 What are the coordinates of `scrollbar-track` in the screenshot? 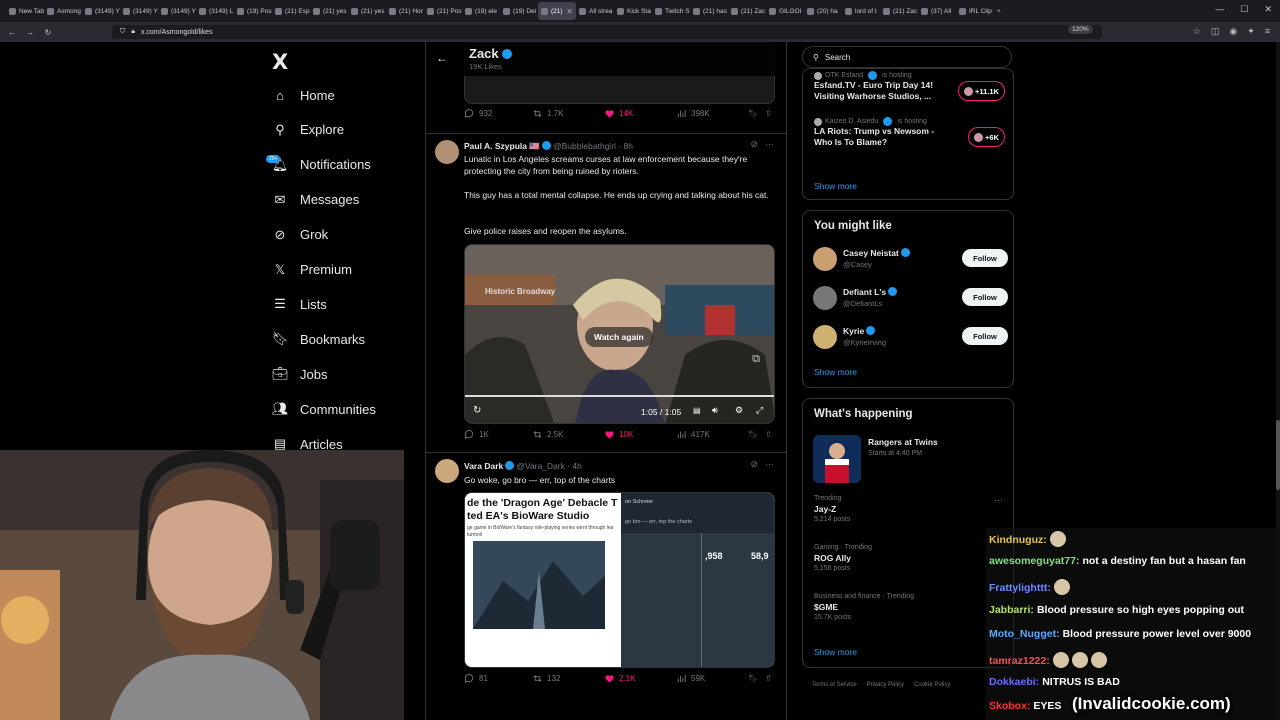 It's located at (1278, 381).